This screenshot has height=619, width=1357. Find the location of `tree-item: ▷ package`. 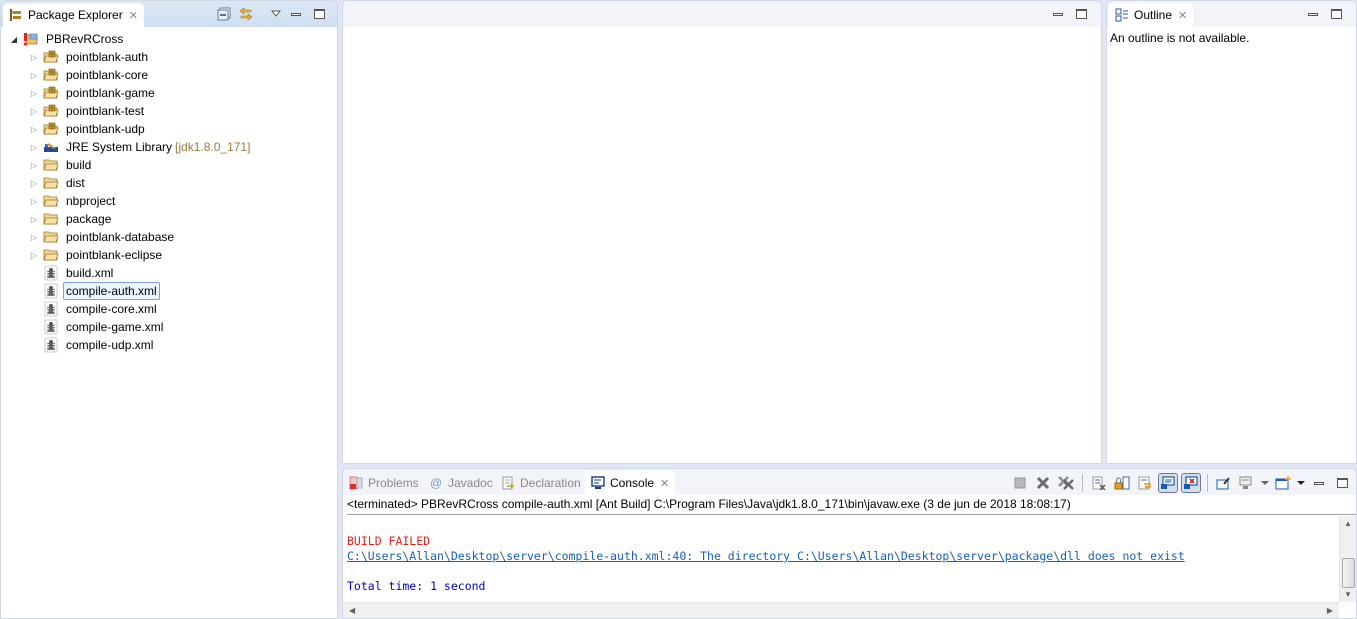

tree-item: ▷ package is located at coordinates (71, 219).